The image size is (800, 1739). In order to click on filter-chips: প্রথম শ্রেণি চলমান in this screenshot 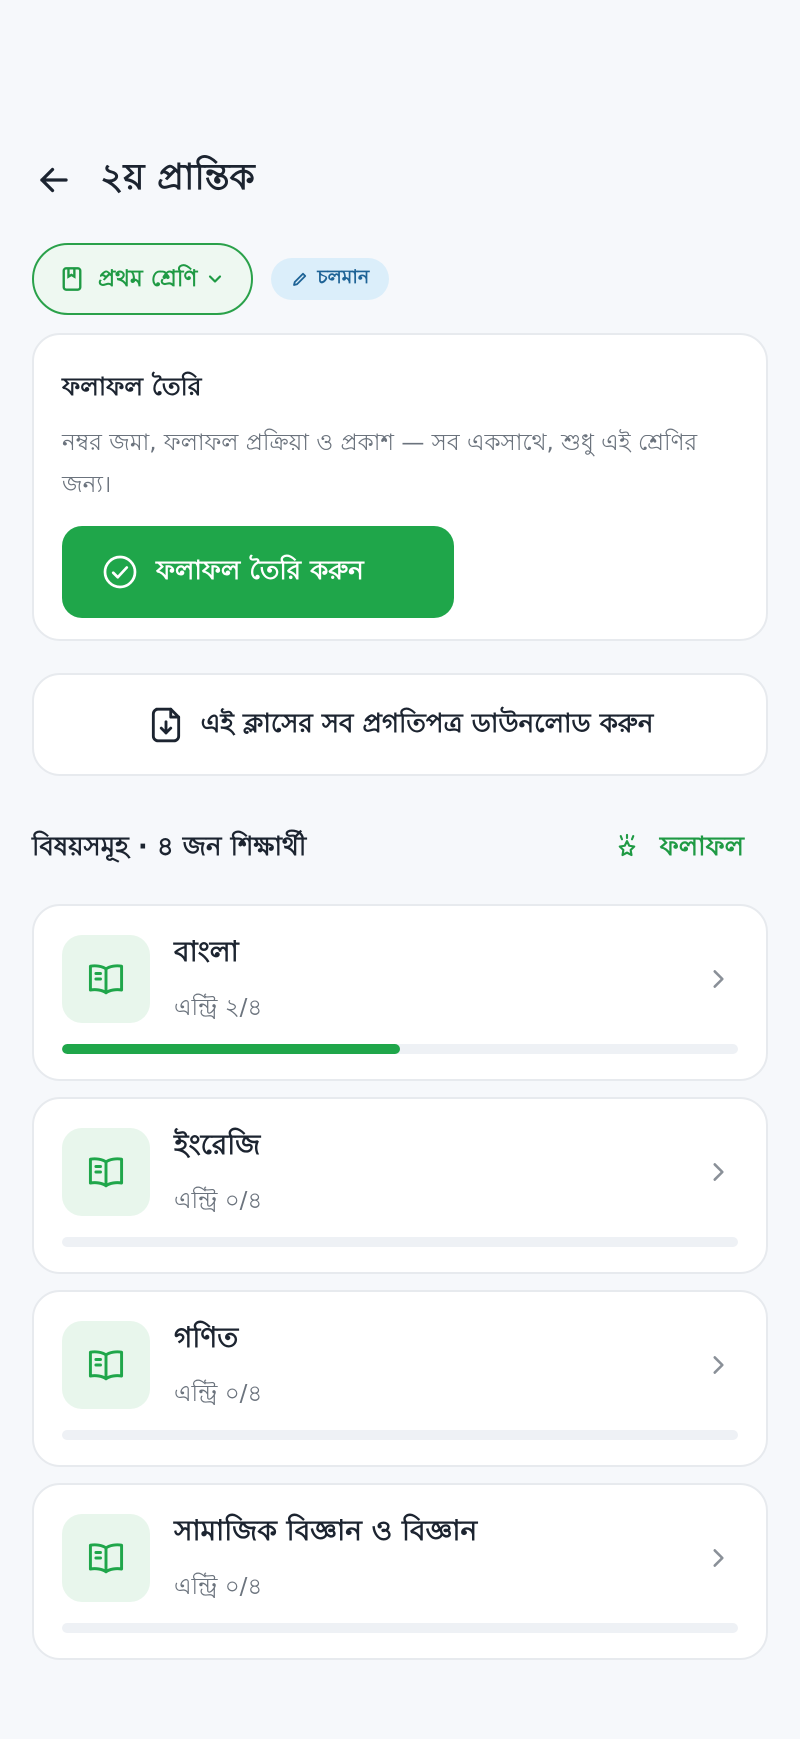, I will do `click(211, 279)`.